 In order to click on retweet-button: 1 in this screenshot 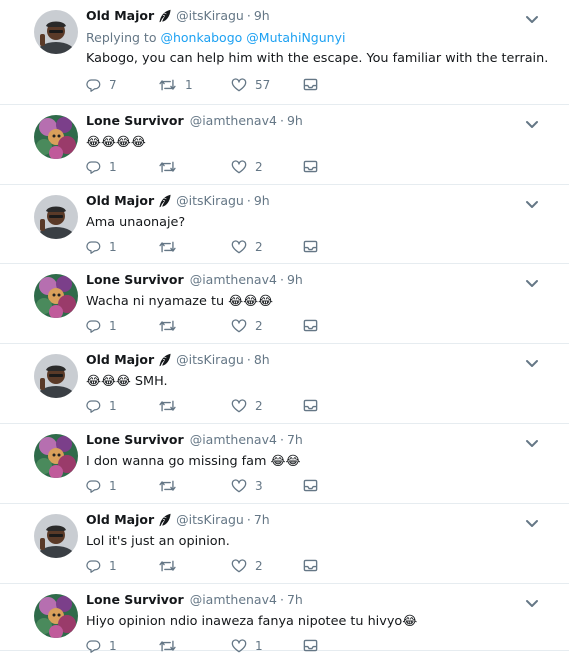, I will do `click(175, 85)`.